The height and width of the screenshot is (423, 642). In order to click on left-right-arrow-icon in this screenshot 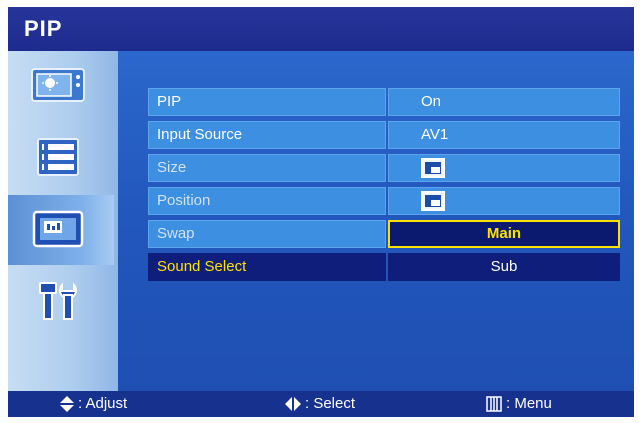, I will do `click(293, 403)`.